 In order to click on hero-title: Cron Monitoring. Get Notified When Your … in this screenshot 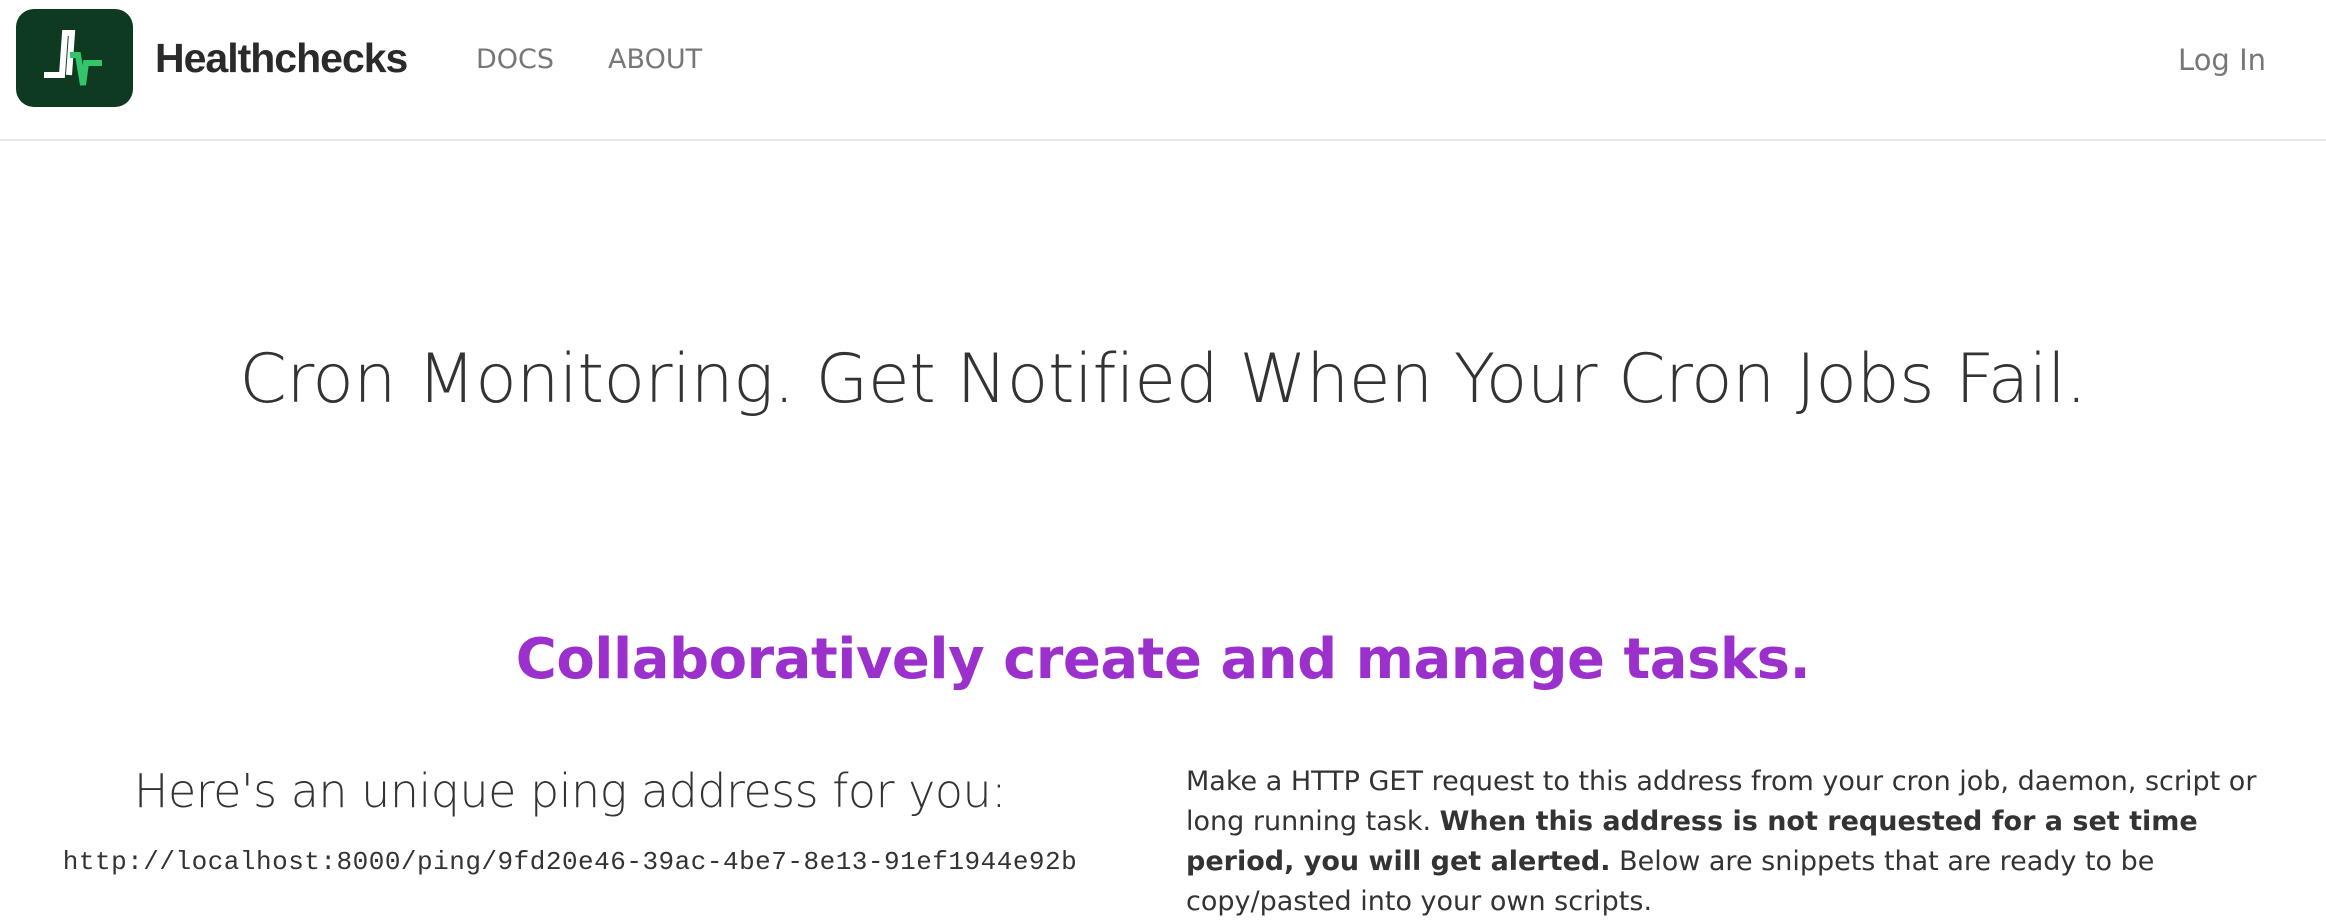, I will do `click(1163, 379)`.